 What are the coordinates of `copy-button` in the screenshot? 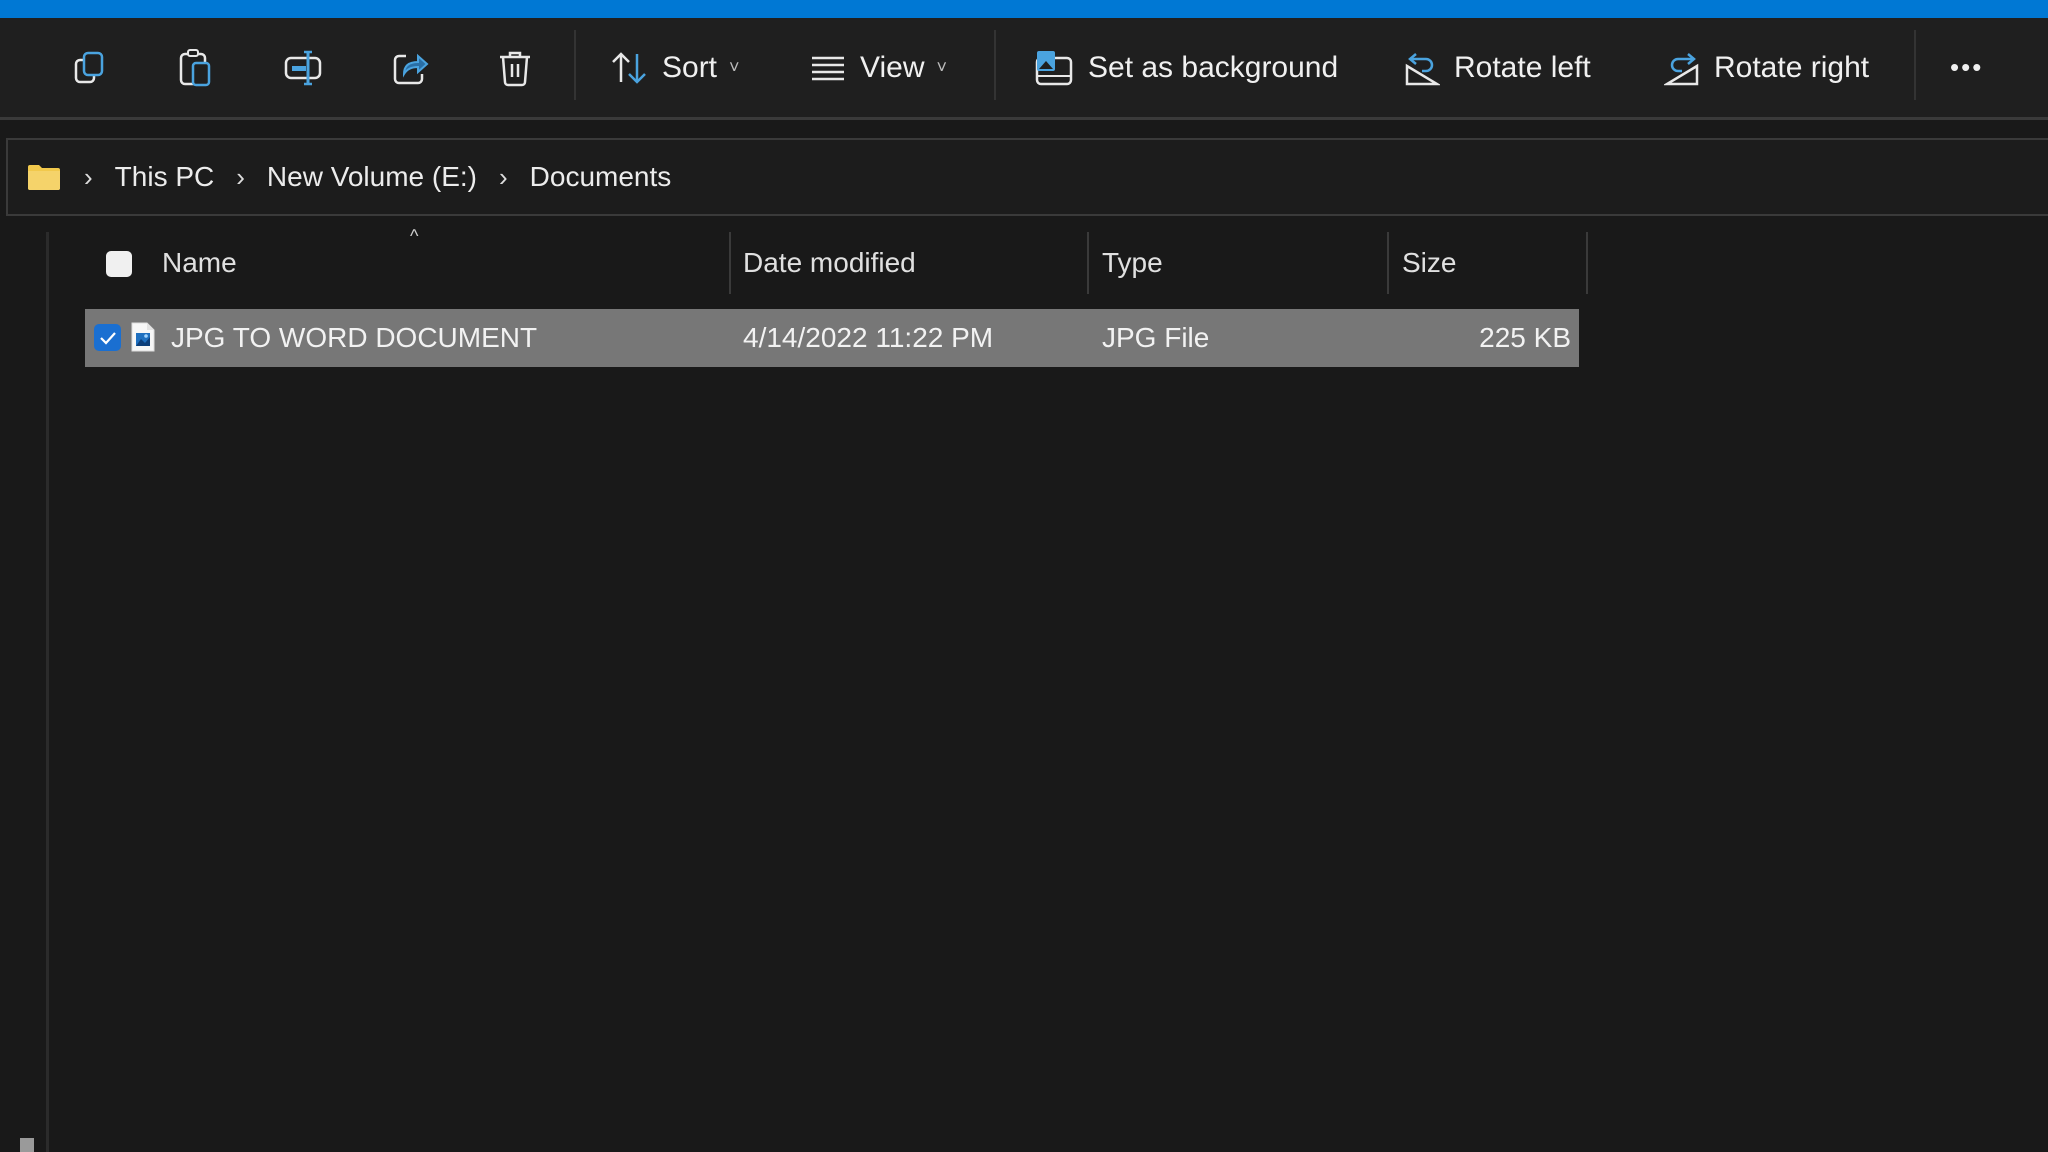 It's located at (90, 67).